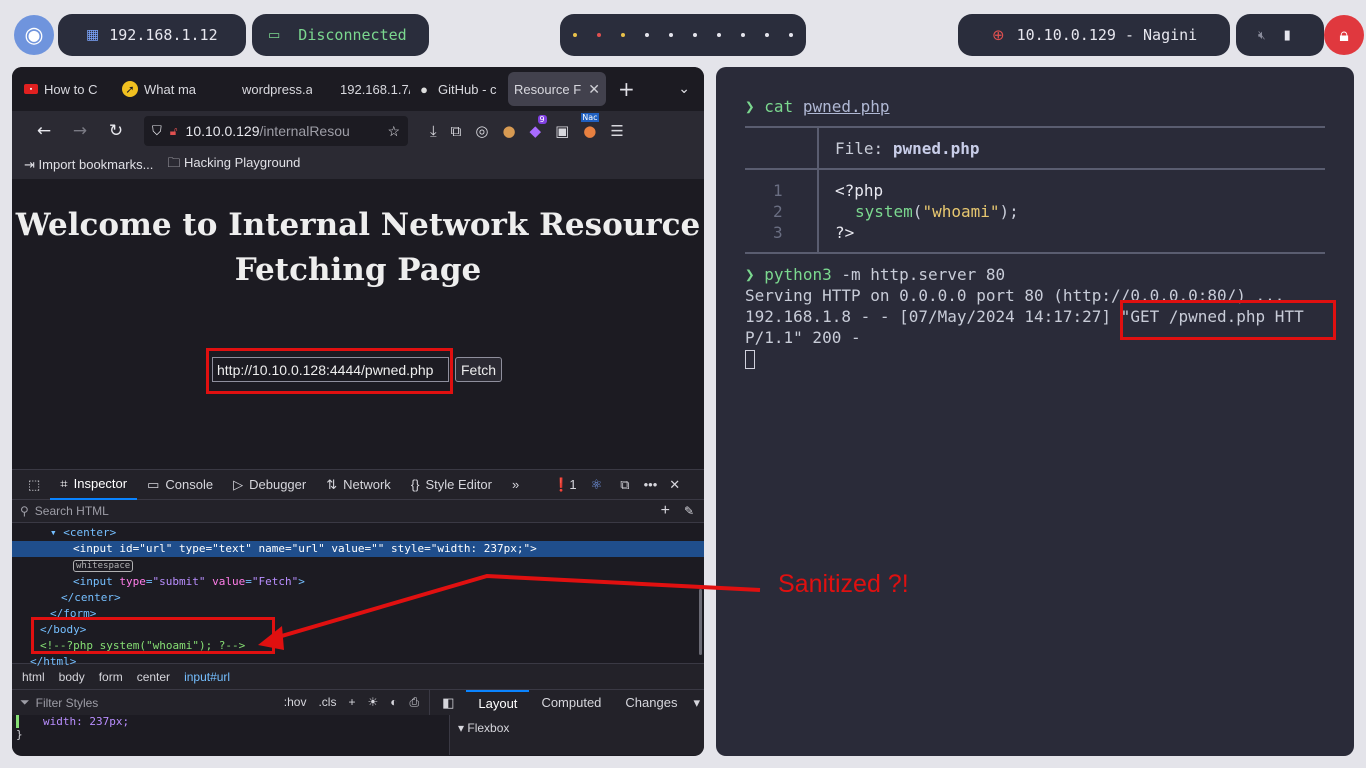 The width and height of the screenshot is (1366, 768). Describe the element at coordinates (180, 485) in the screenshot. I see `tab-console: ▭ Console` at that location.